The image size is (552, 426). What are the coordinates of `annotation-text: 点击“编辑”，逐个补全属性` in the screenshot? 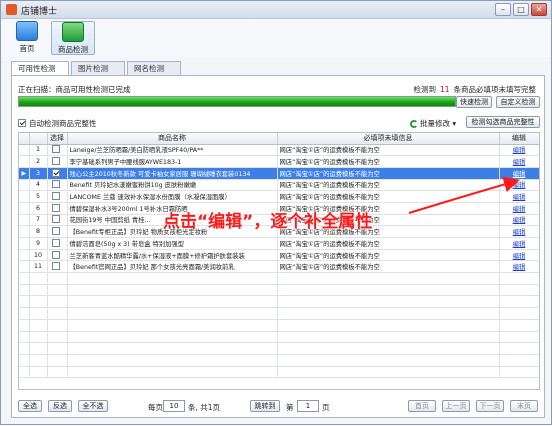 It's located at (268, 222).